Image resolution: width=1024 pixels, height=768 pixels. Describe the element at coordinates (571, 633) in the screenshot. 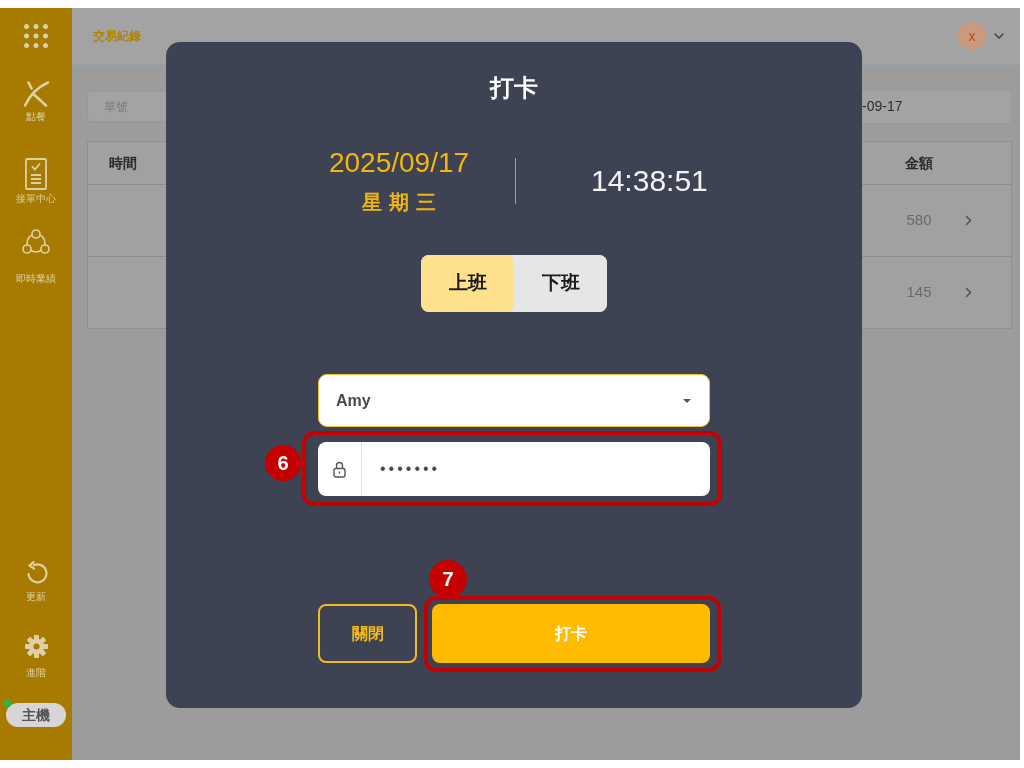

I see `punch-button: 打卡` at that location.